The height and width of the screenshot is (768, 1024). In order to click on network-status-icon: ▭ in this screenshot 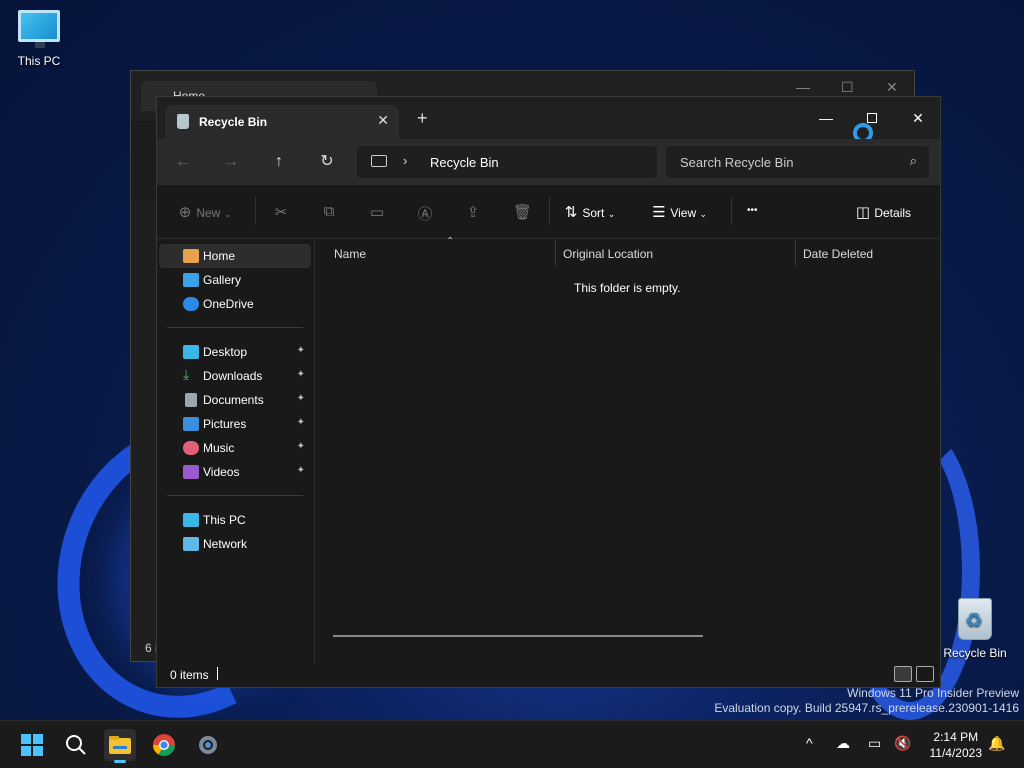, I will do `click(874, 743)`.